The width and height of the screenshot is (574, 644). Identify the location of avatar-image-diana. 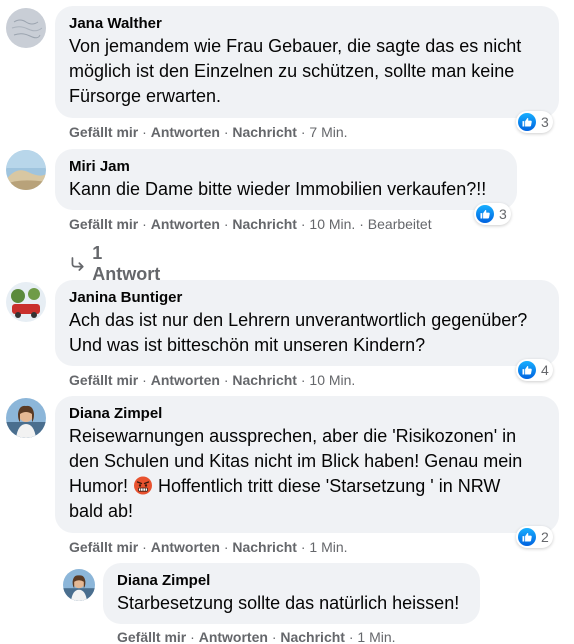
(26, 418).